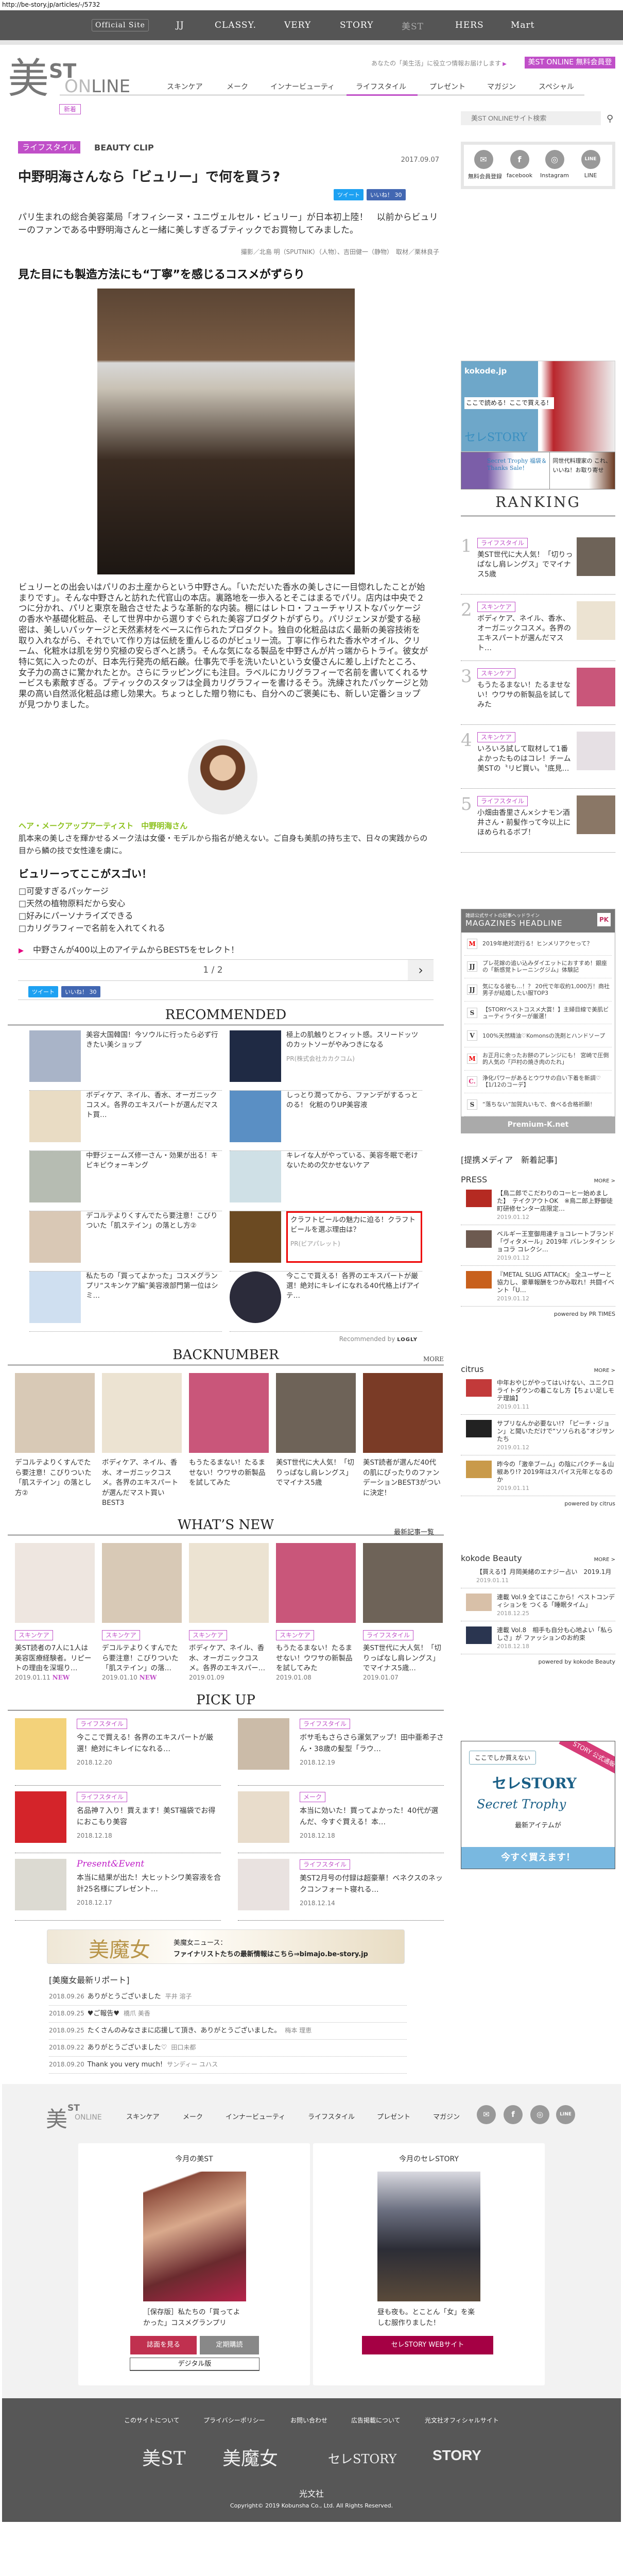 The image size is (623, 2576). What do you see at coordinates (154, 1040) in the screenshot?
I see `recommended-title: 美容大国韓国！今ソウルに行ったら必ず行きたい美ショップ` at bounding box center [154, 1040].